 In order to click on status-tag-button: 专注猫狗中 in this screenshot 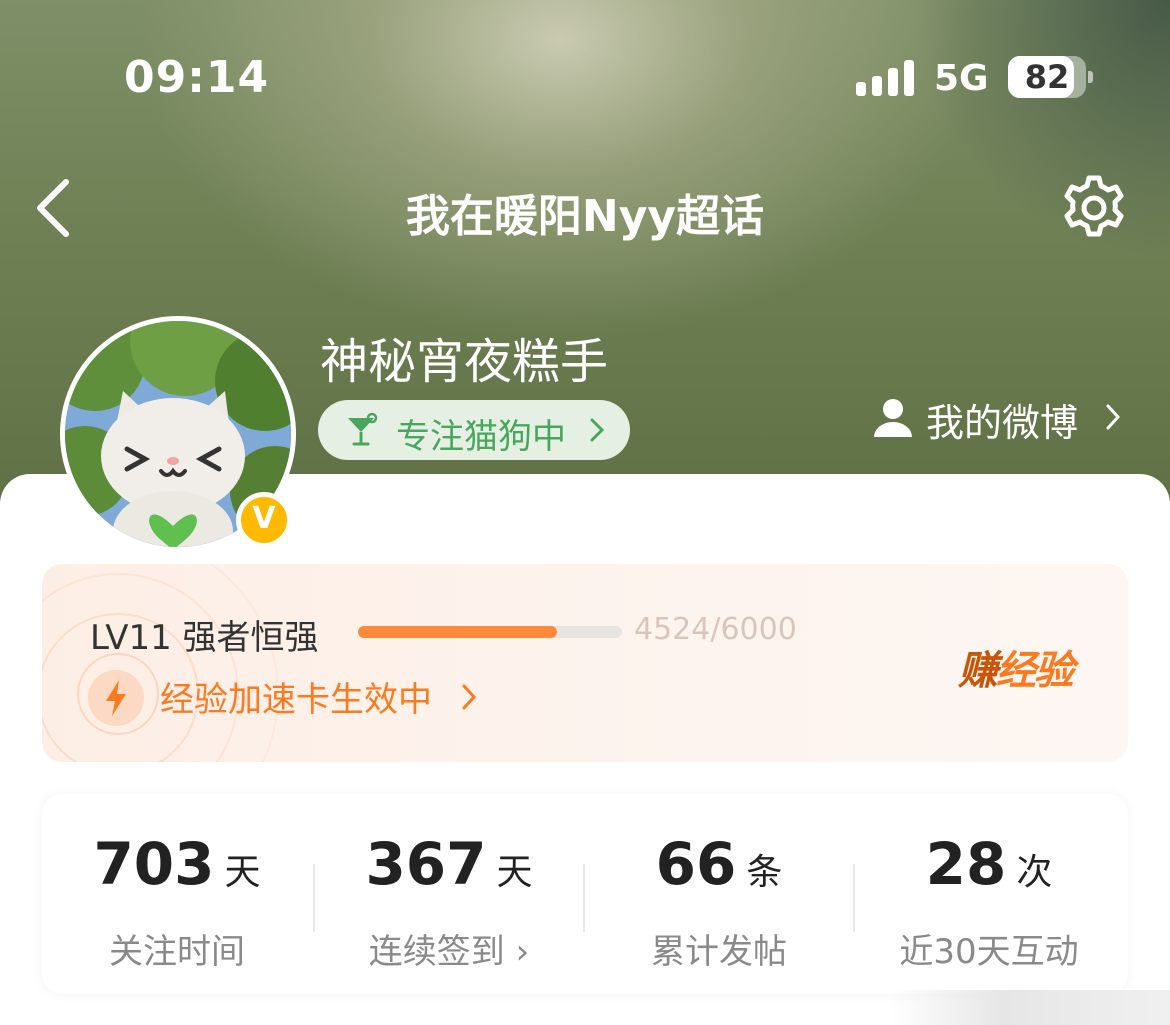, I will do `click(474, 430)`.